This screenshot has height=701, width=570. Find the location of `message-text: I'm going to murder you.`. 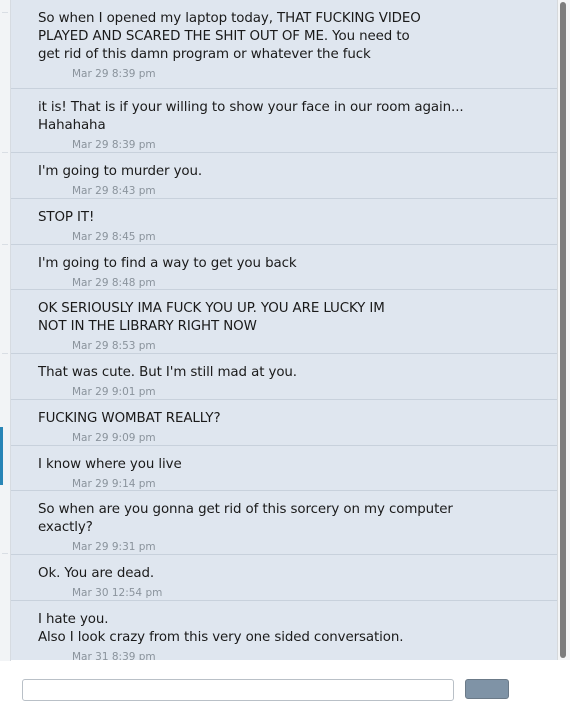

message-text: I'm going to murder you. is located at coordinates (120, 171).